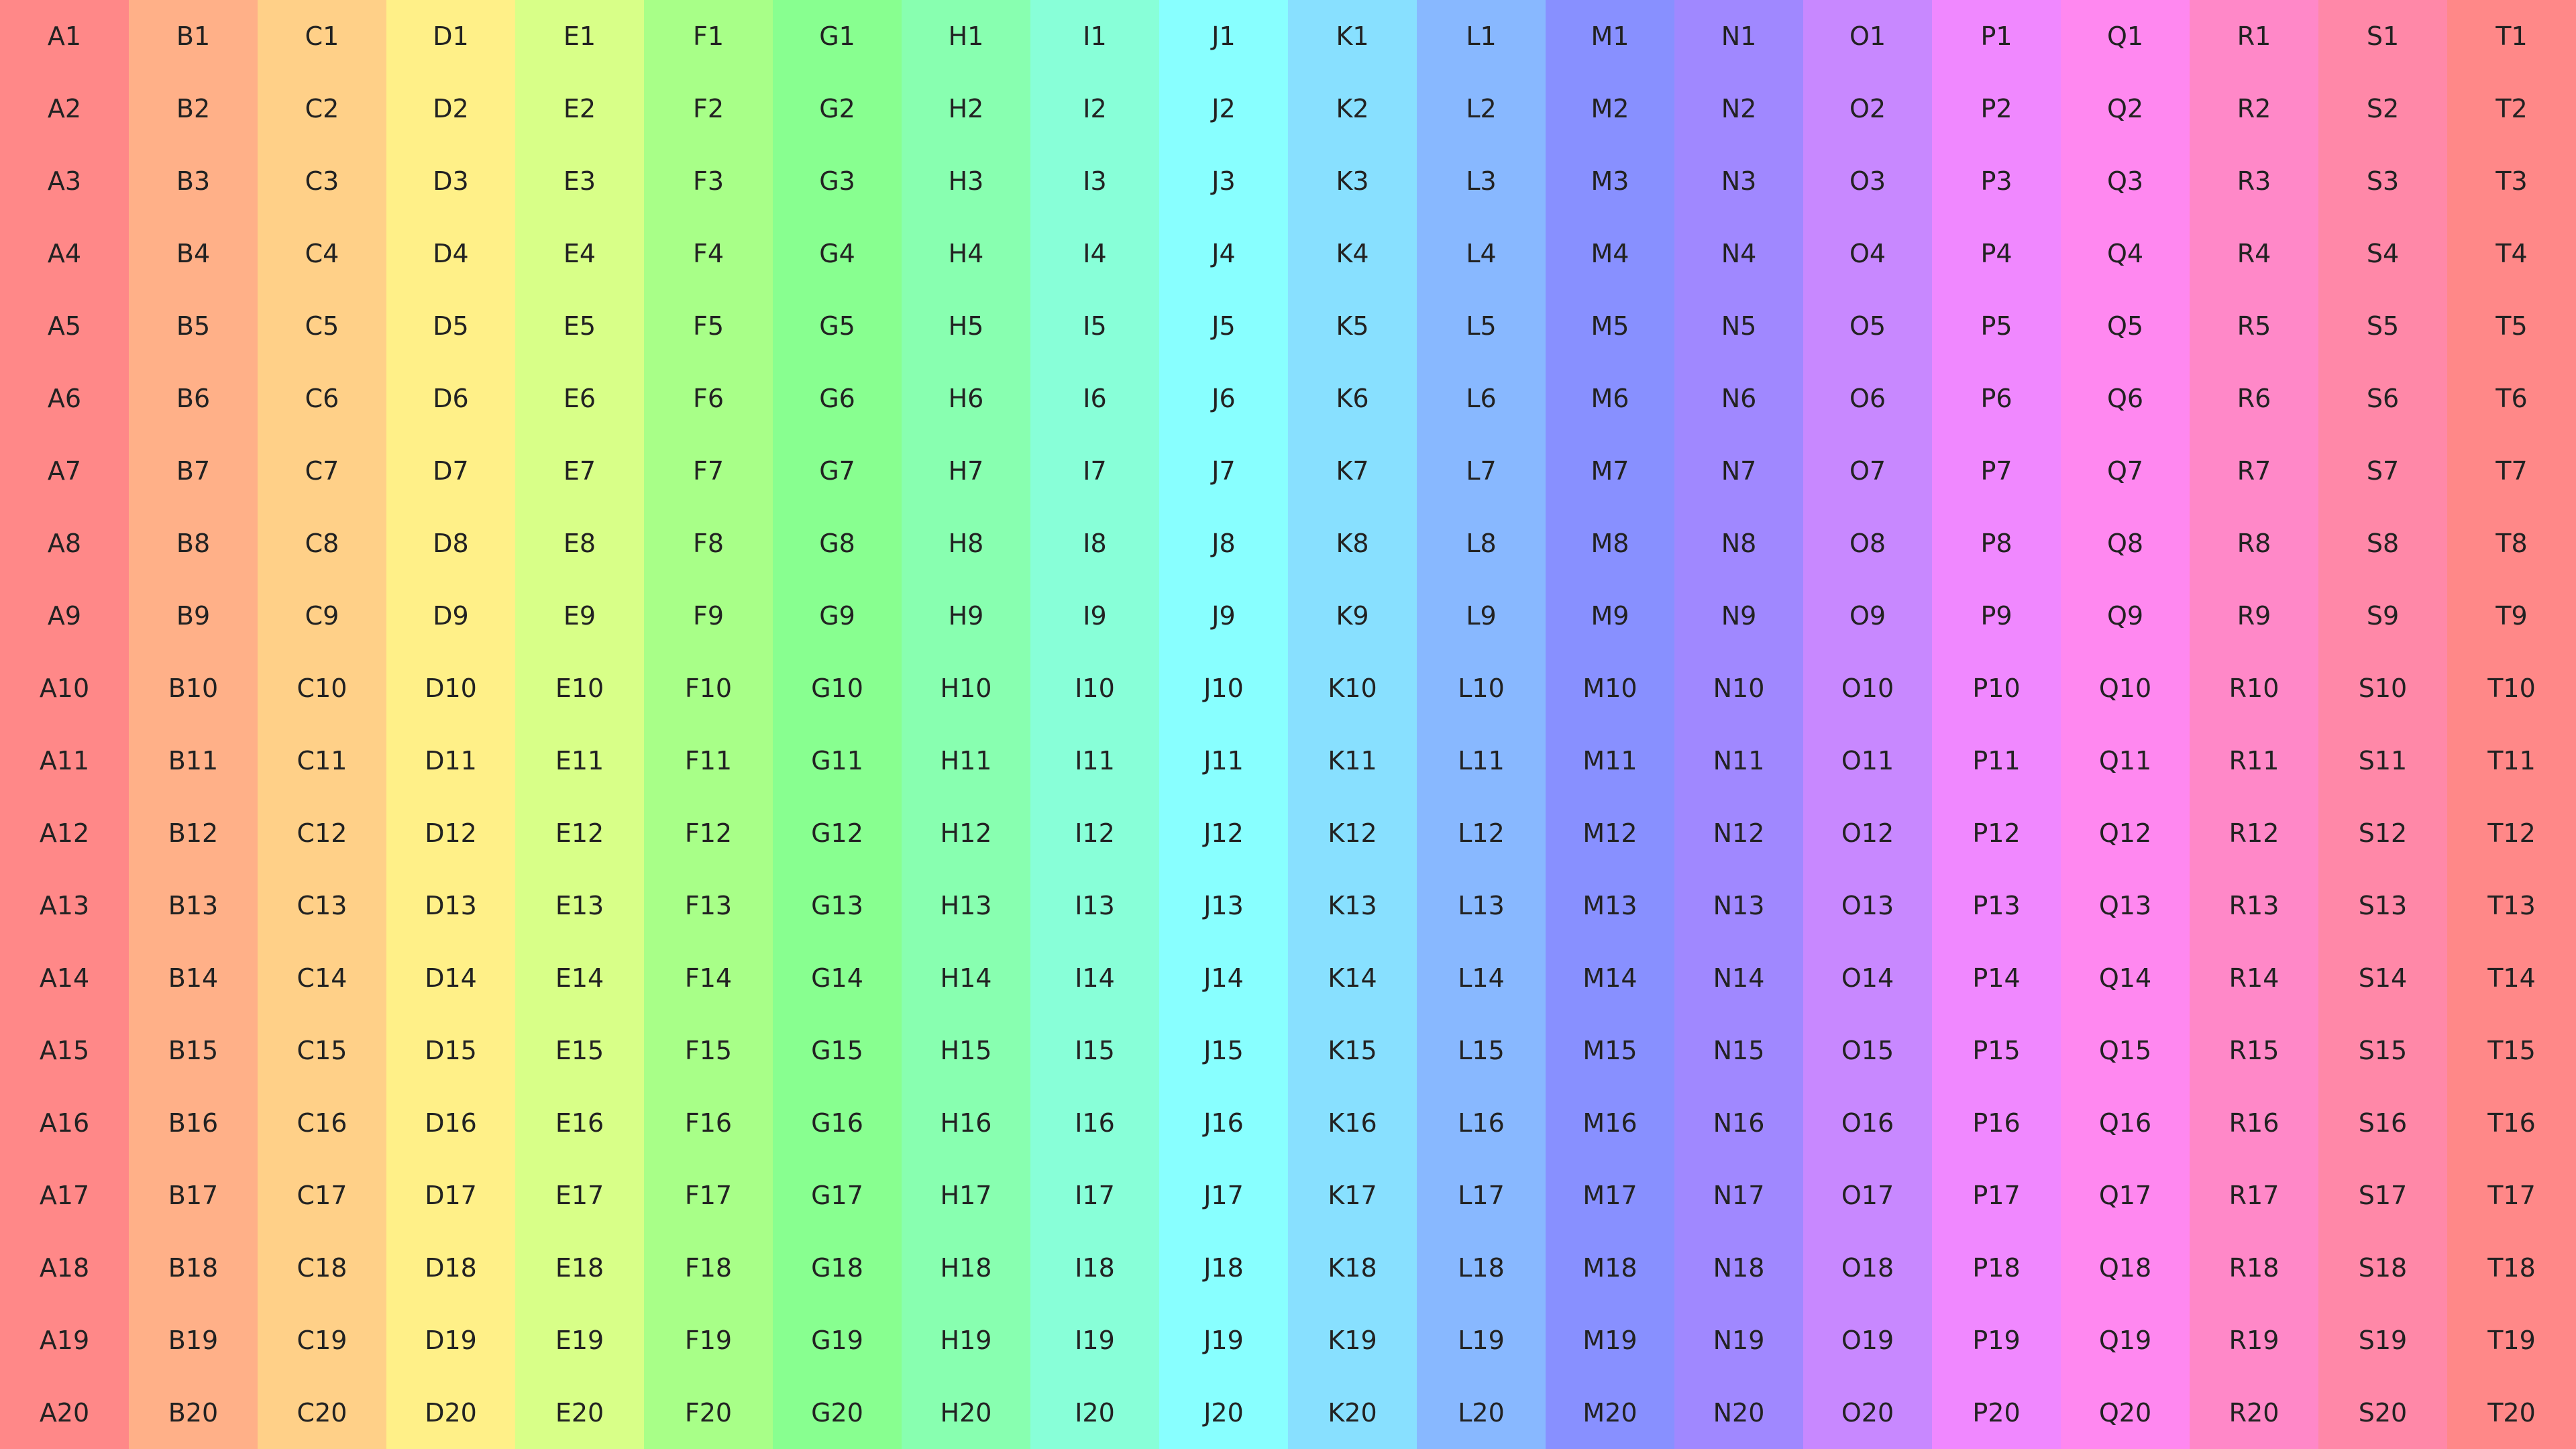 The height and width of the screenshot is (1449, 2576). What do you see at coordinates (1738, 1340) in the screenshot?
I see `grid-cell-n19: N19` at bounding box center [1738, 1340].